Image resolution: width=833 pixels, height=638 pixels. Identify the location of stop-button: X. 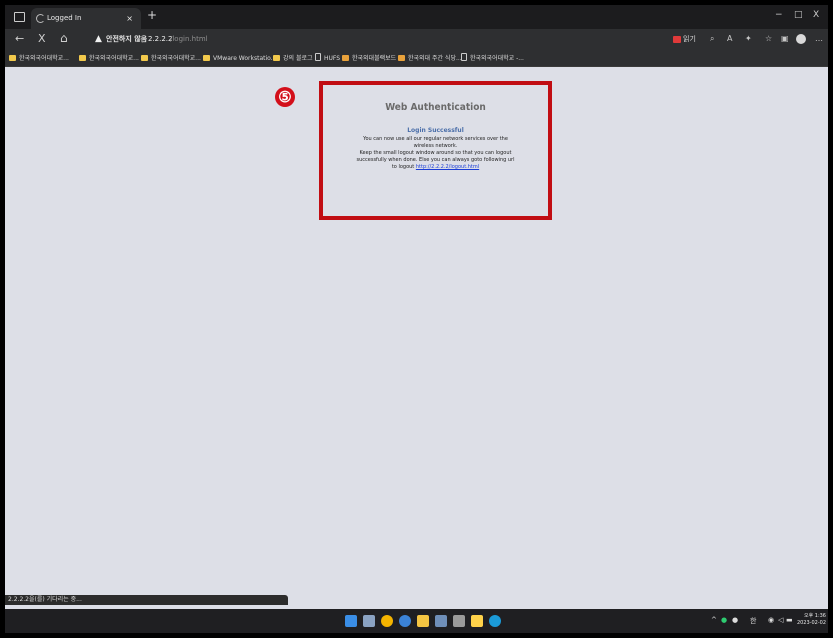
(42, 39).